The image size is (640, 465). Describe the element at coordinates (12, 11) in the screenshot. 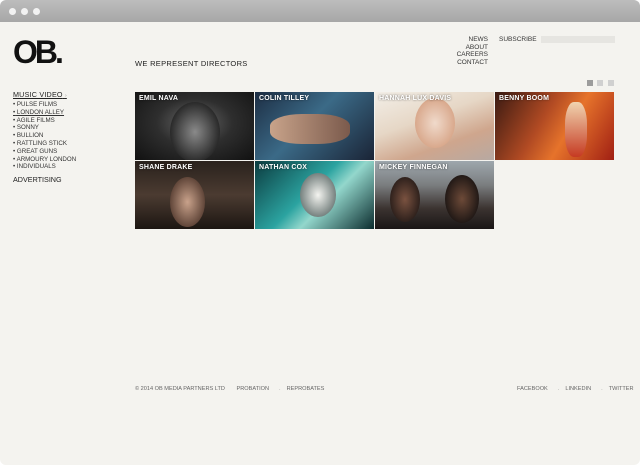

I see `window-close-dot` at that location.